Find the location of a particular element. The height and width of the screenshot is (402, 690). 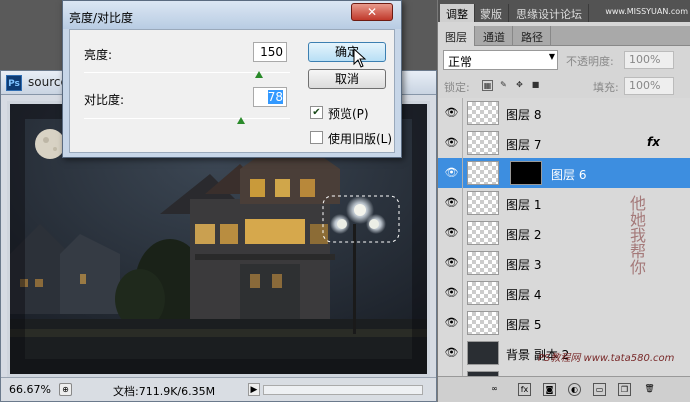

tab-forum: 思缘设计论坛 is located at coordinates (549, 13).